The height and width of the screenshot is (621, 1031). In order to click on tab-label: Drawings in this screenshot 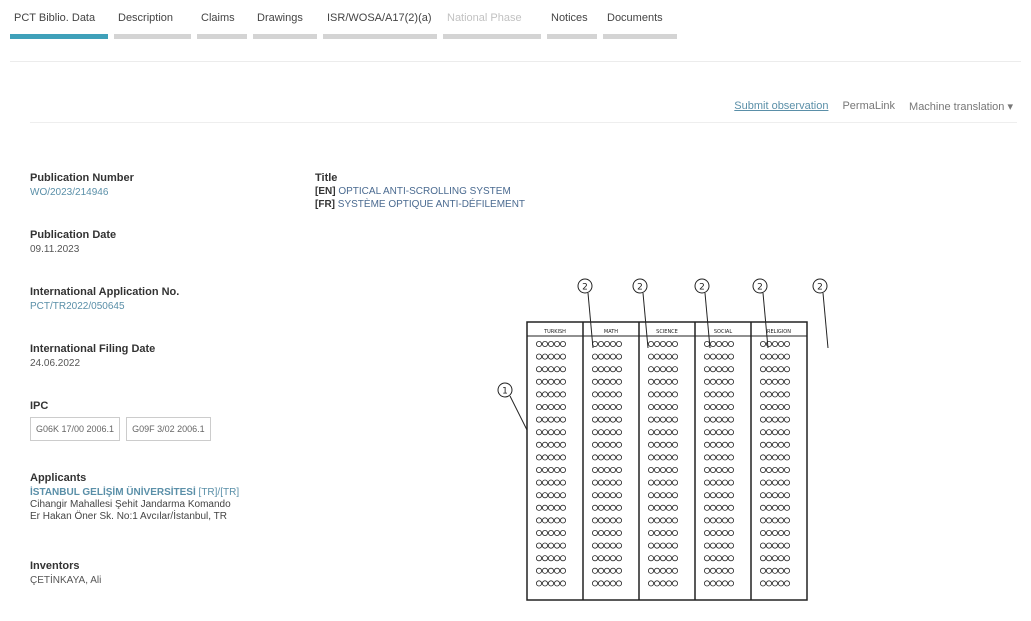, I will do `click(280, 18)`.